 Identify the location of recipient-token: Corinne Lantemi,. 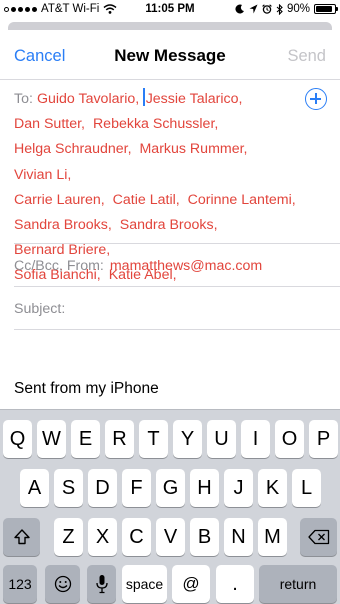
(242, 200).